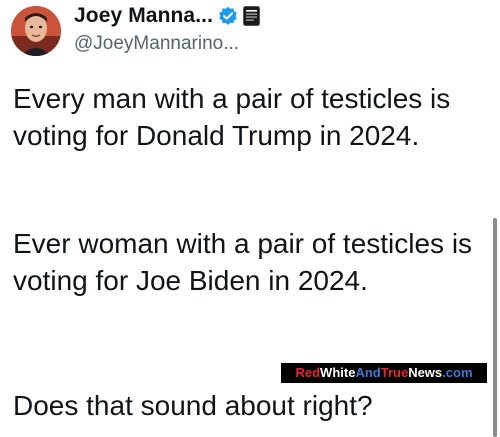 The height and width of the screenshot is (437, 500). I want to click on verified-badge-icon, so click(228, 16).